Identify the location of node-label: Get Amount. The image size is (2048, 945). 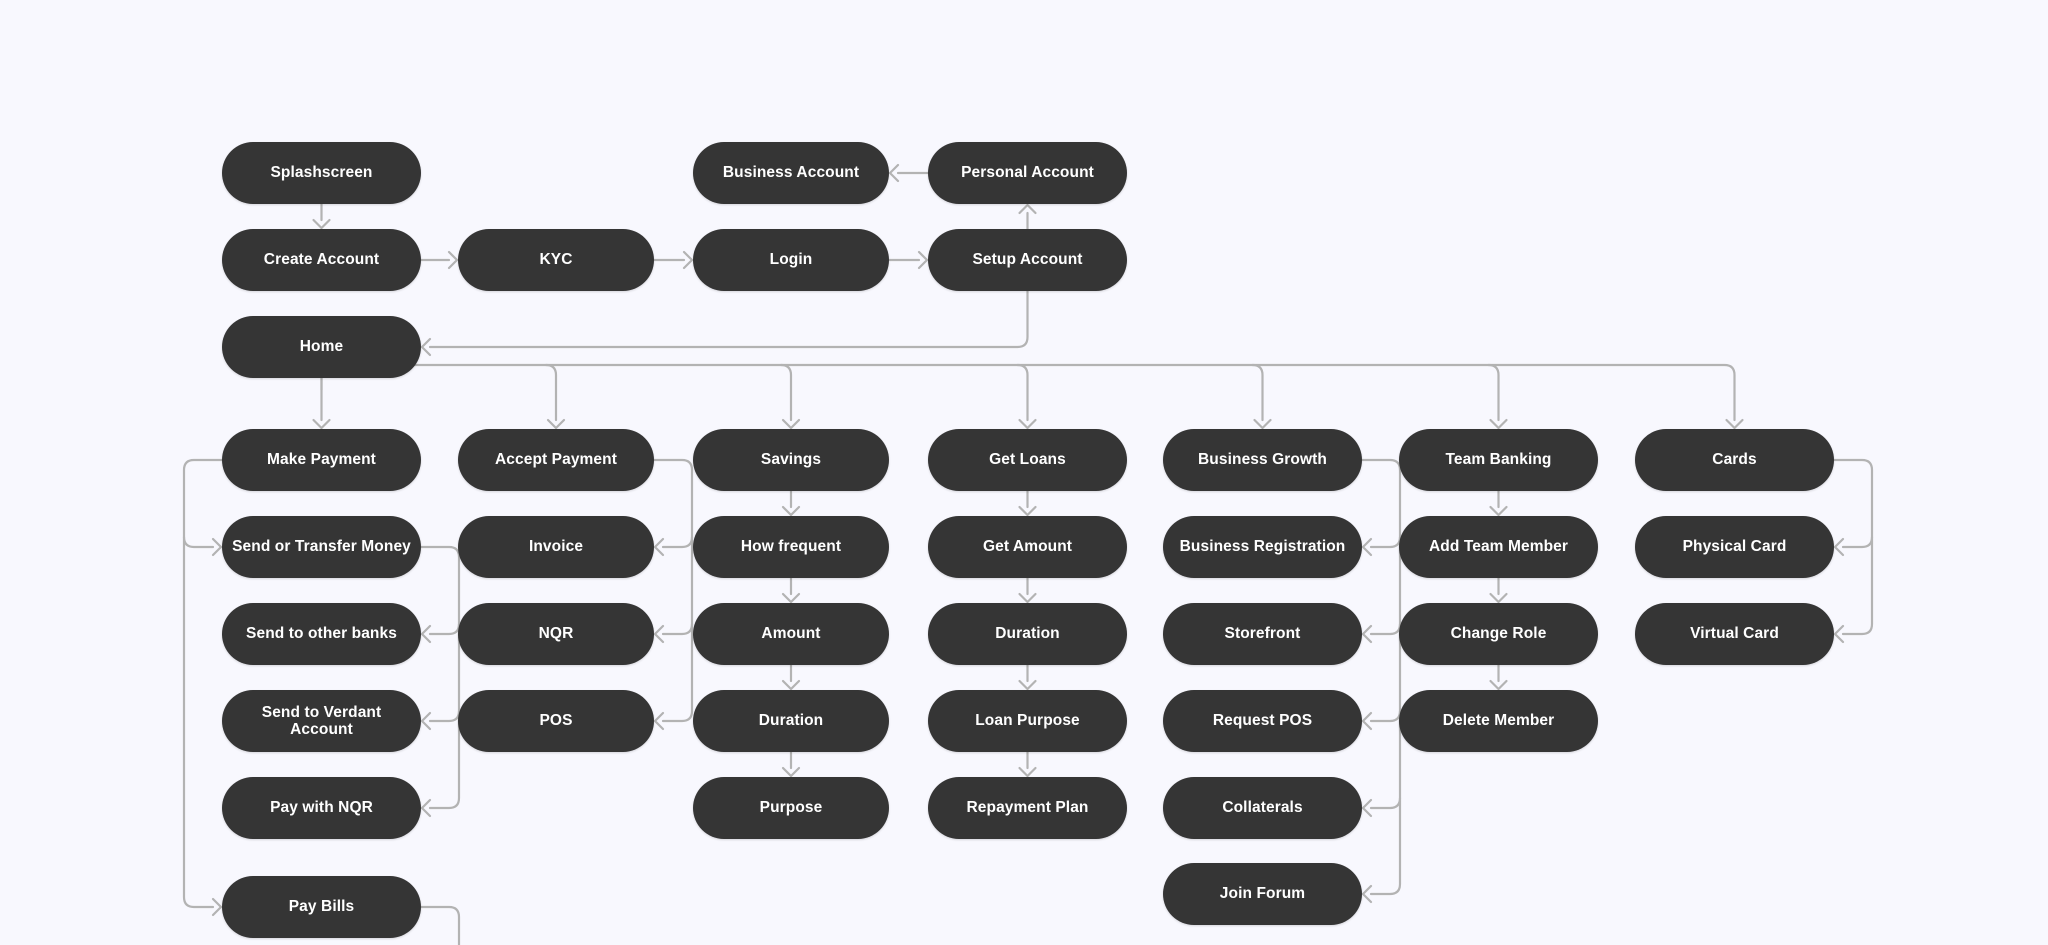
(1027, 547).